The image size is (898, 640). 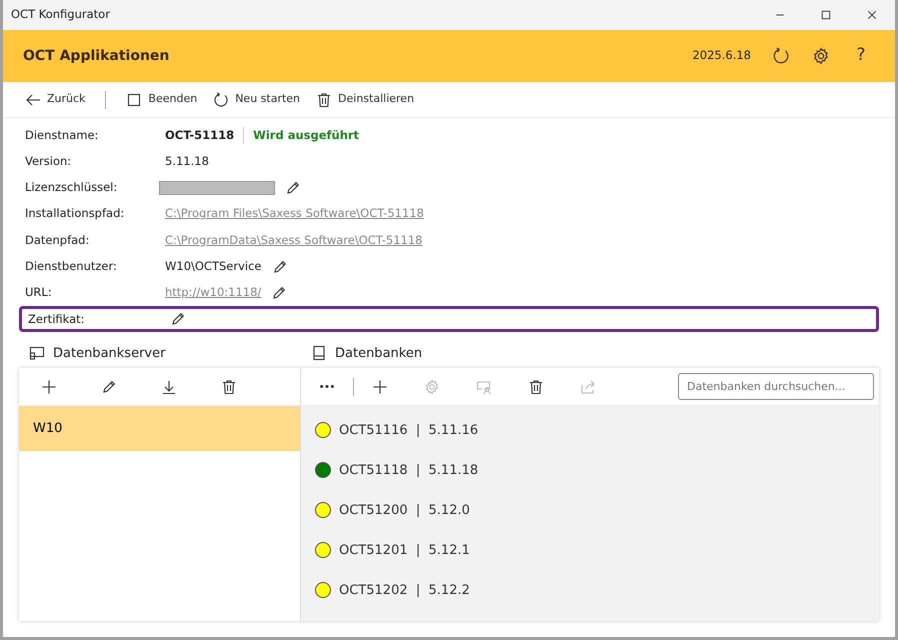 What do you see at coordinates (48, 161) in the screenshot?
I see `field-label: Version:` at bounding box center [48, 161].